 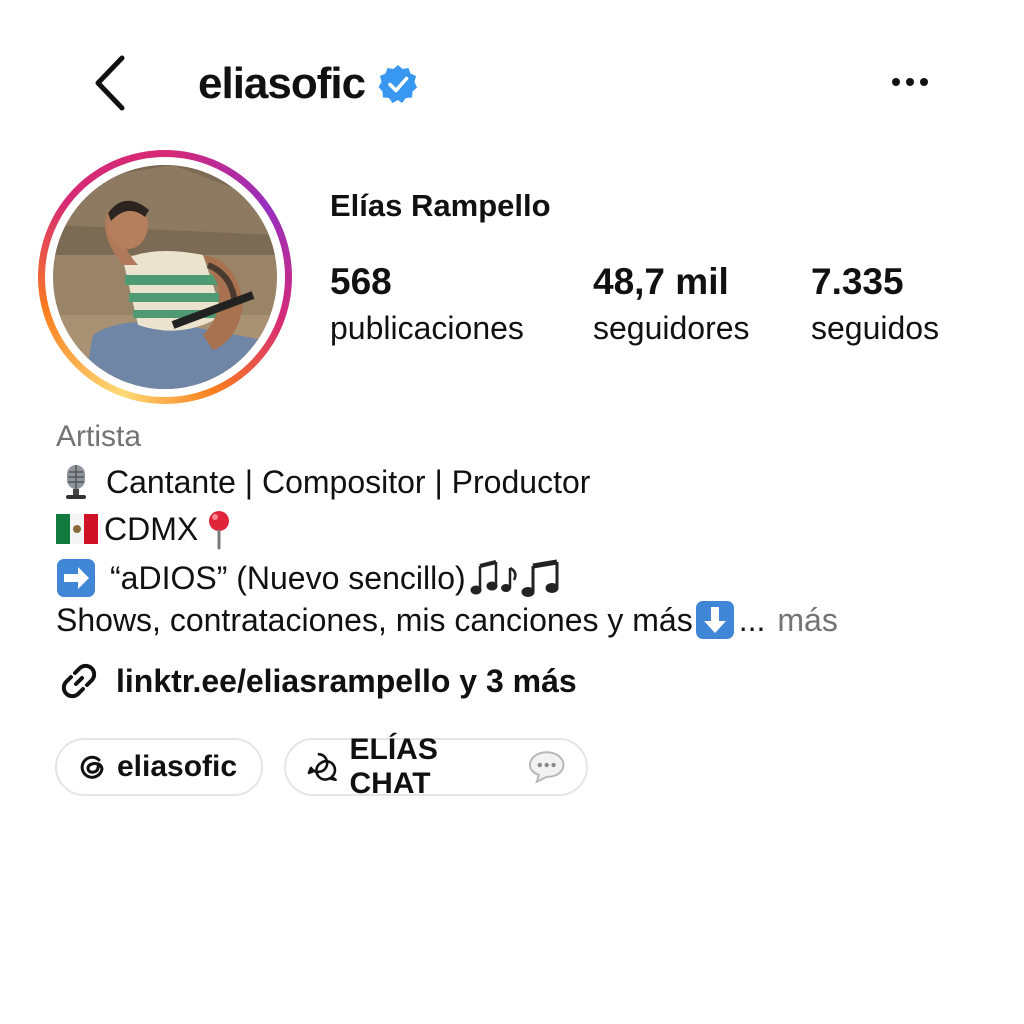 I want to click on speech-bubble-icon, so click(x=546, y=767).